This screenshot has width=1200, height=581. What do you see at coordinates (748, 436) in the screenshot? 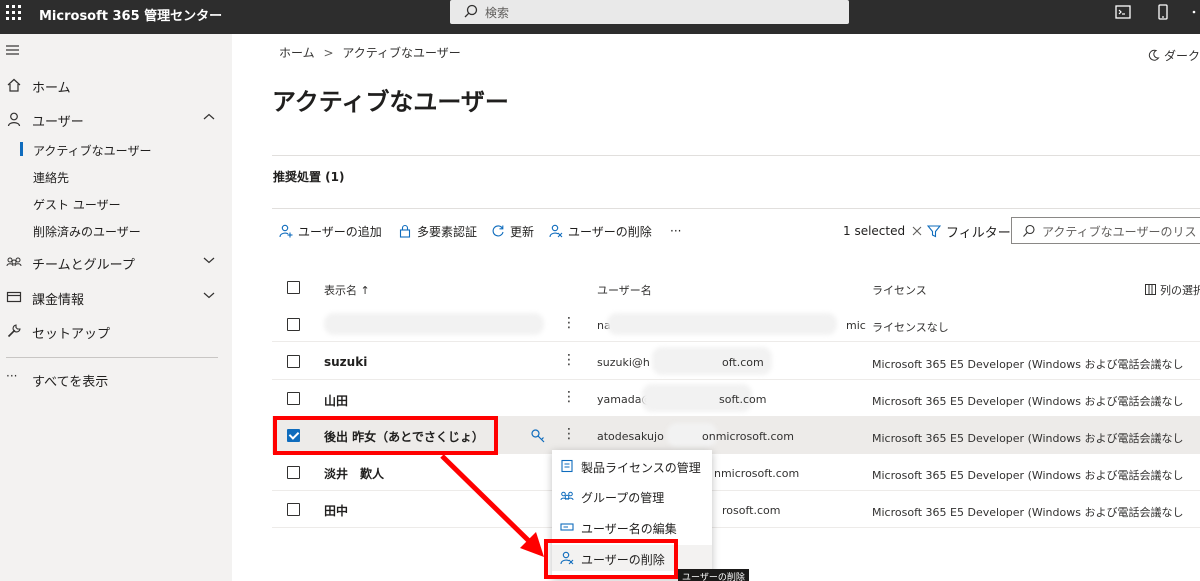
I see `row-username-suffix: onmicrosoft.com` at bounding box center [748, 436].